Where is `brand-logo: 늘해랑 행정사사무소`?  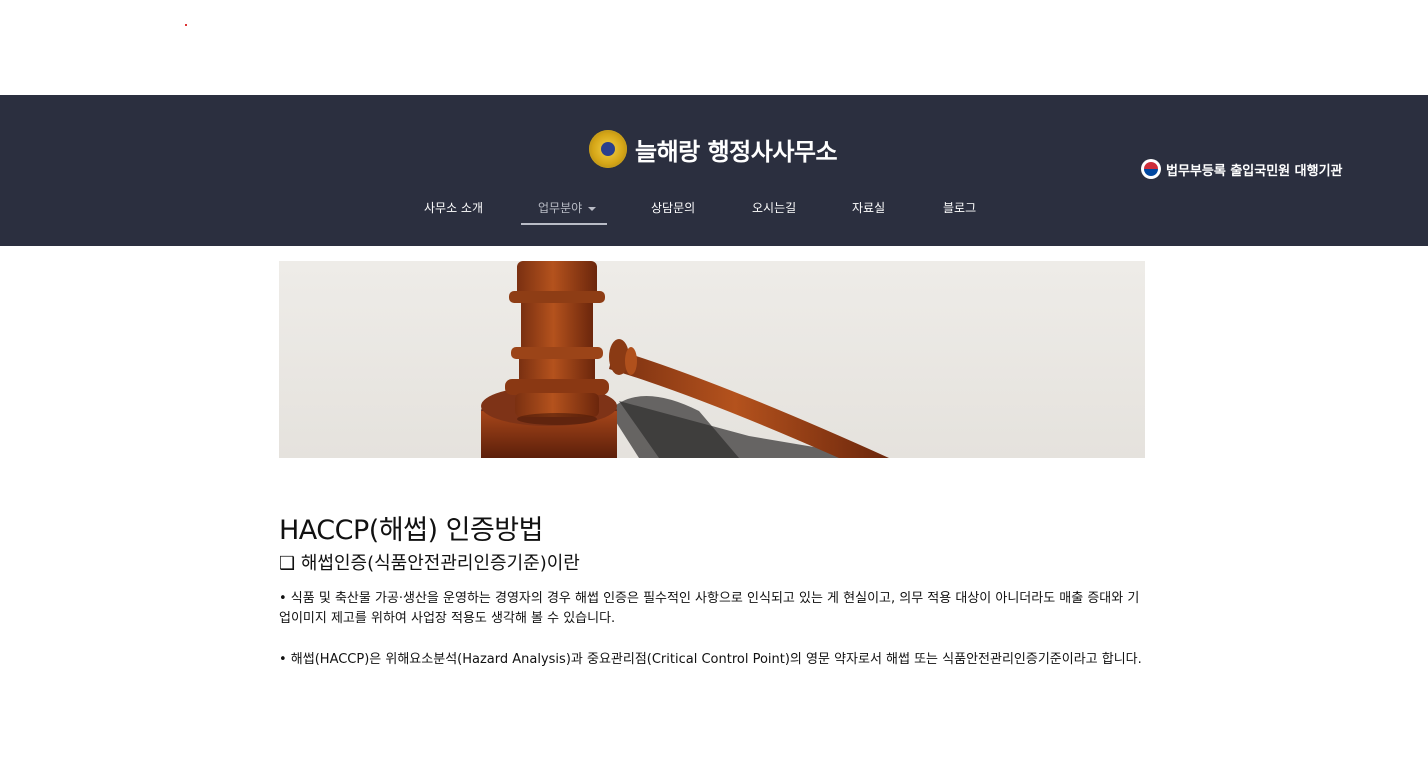
brand-logo: 늘해랑 행정사사무소 is located at coordinates (713, 149).